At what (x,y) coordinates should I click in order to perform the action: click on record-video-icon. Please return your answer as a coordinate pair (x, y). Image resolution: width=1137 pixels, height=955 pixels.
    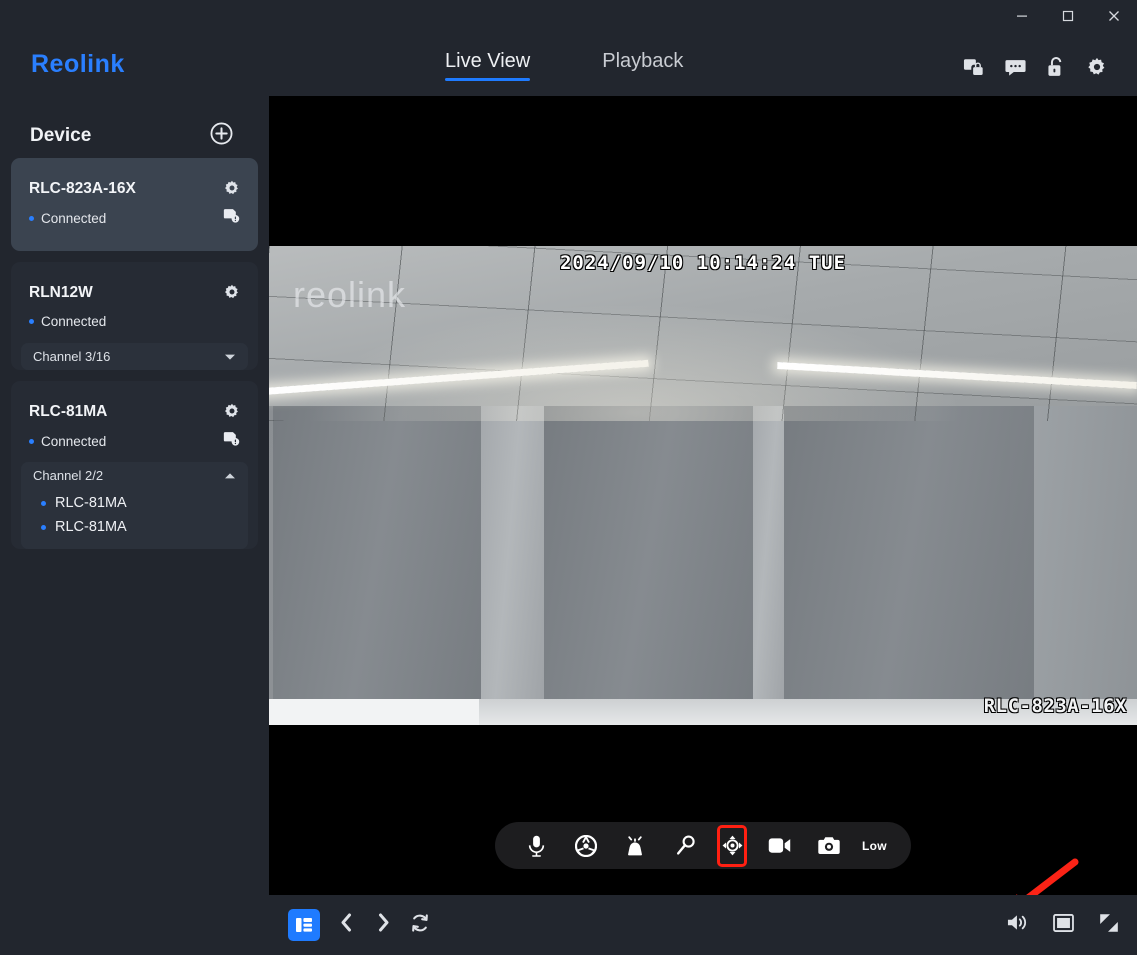
    Looking at the image, I should click on (780, 846).